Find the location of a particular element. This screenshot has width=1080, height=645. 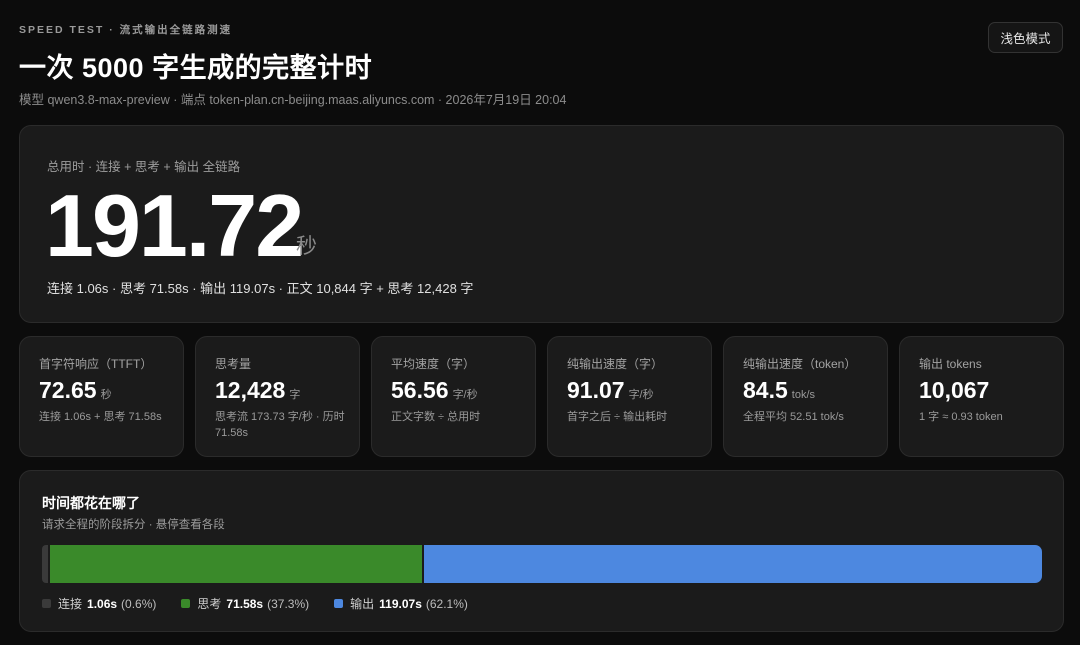

eyebrow-label: SPEED TEST · 流式输出全链路测速 is located at coordinates (126, 30).